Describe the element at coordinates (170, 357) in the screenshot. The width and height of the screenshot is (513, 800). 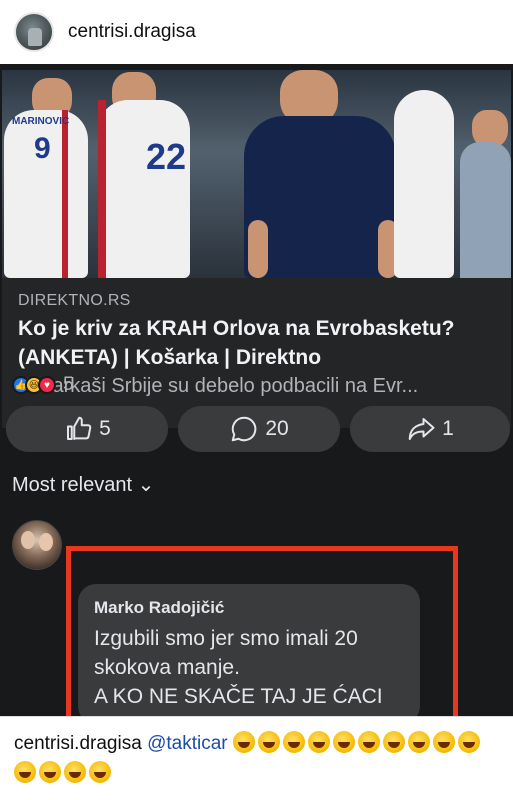
I see `link-title-line-2: (ANKETA) | Košarka | Direktno` at that location.